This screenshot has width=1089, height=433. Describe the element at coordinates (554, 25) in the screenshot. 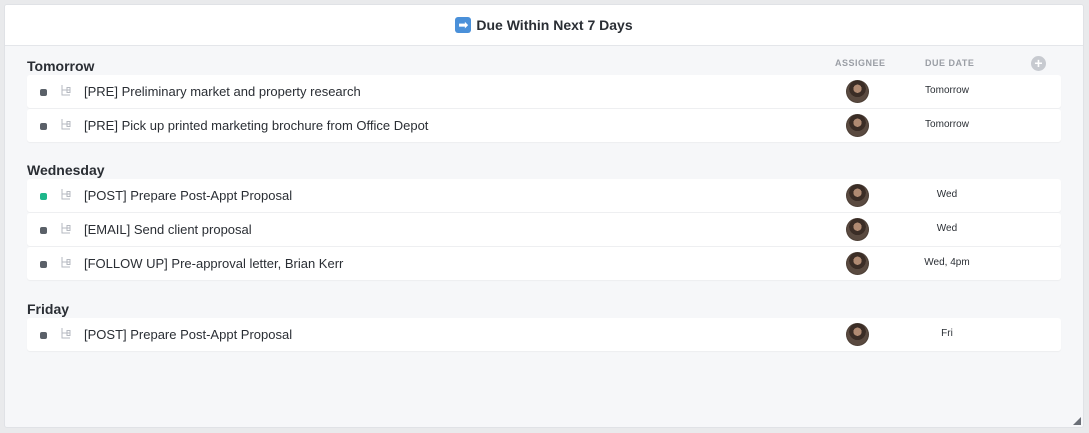

I see `widget-title: Due Within Next 7 Days` at that location.